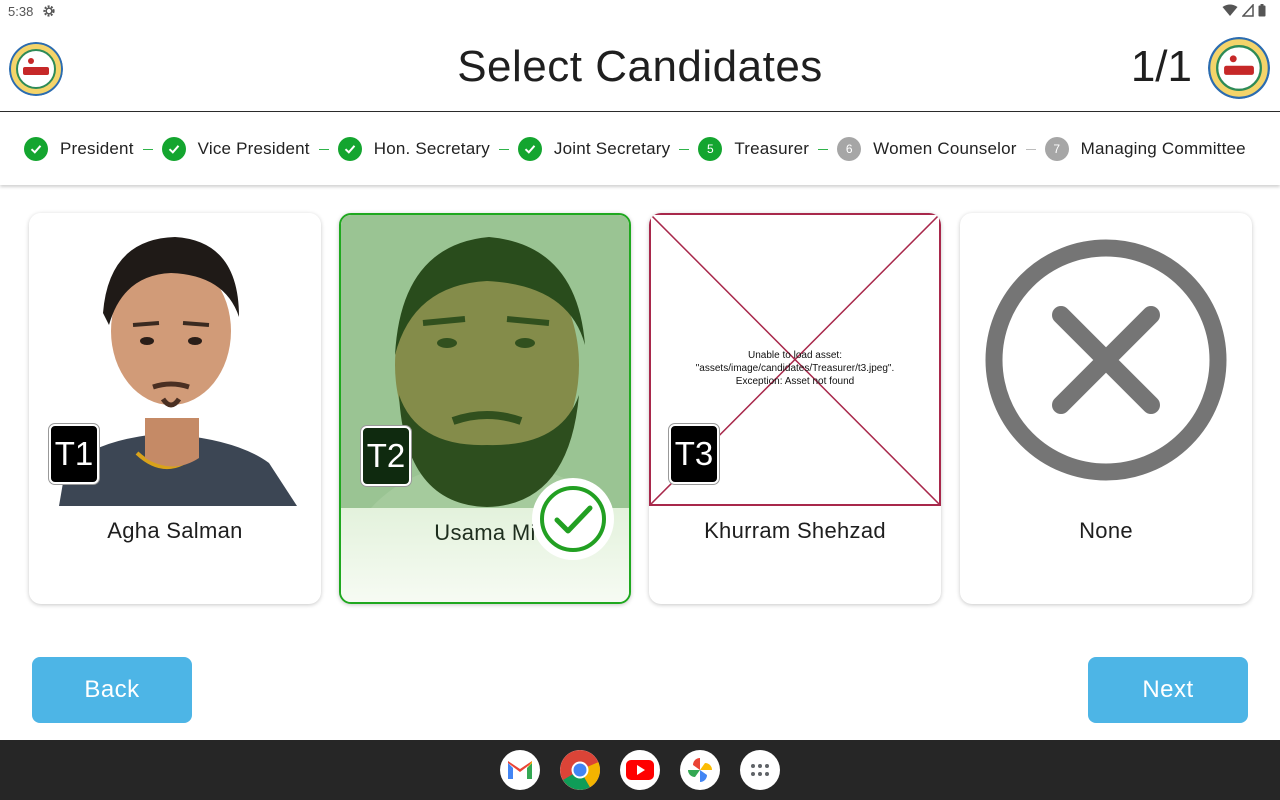 This screenshot has width=1280, height=800. I want to click on youtube-icon, so click(640, 770).